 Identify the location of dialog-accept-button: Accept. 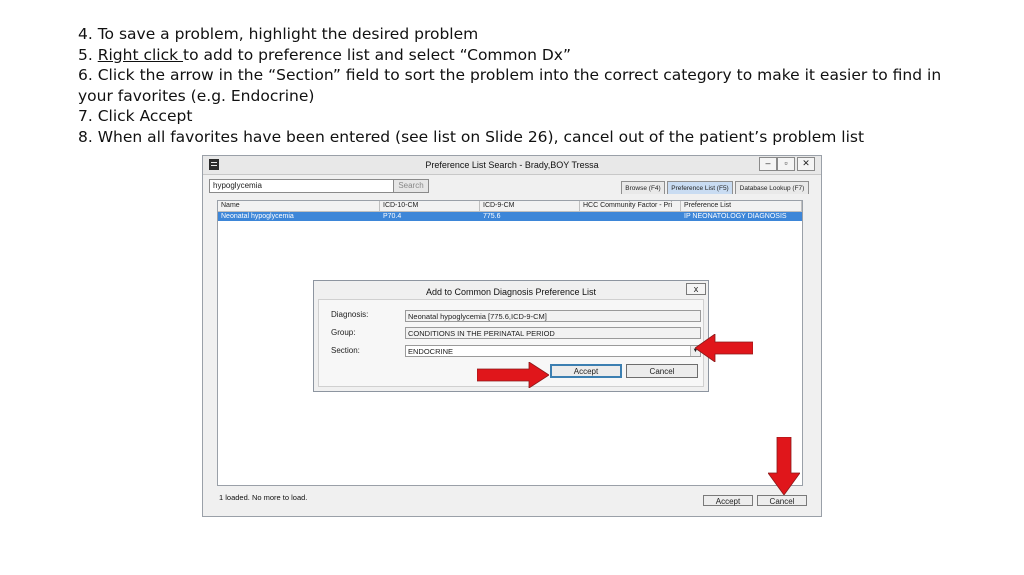
(586, 371).